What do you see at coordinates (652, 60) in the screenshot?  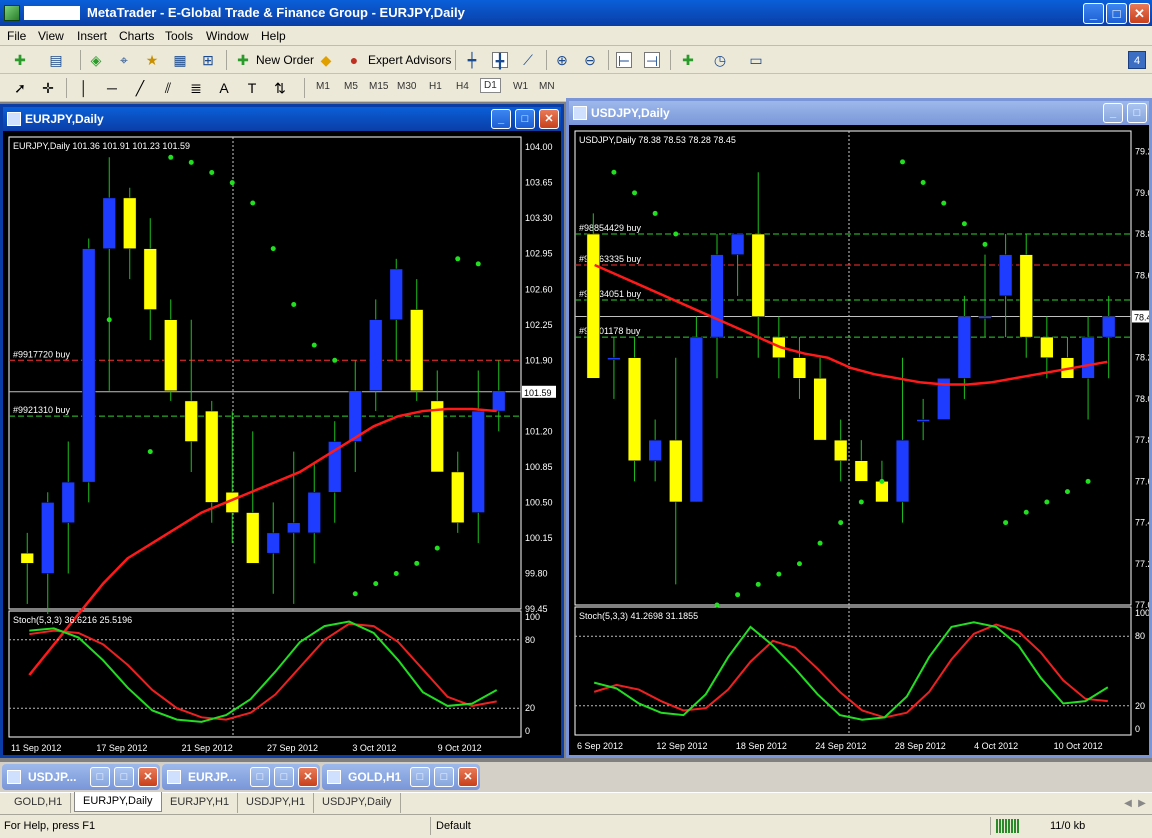 I see `chart-shift-icon: ⊣` at bounding box center [652, 60].